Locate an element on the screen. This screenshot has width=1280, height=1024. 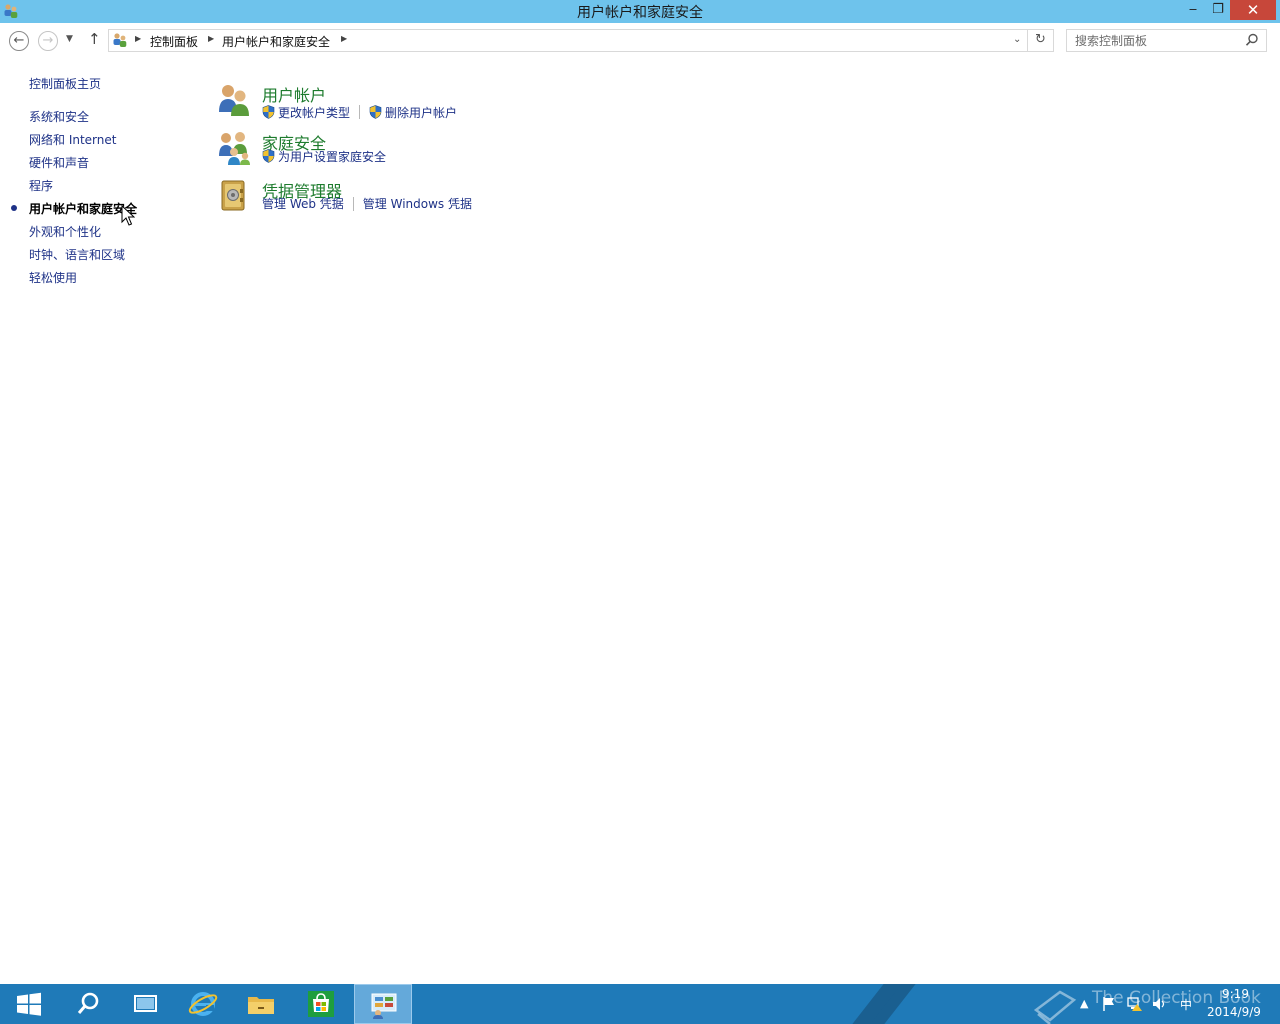
task-label: 更改帐户类型 is located at coordinates (314, 113).